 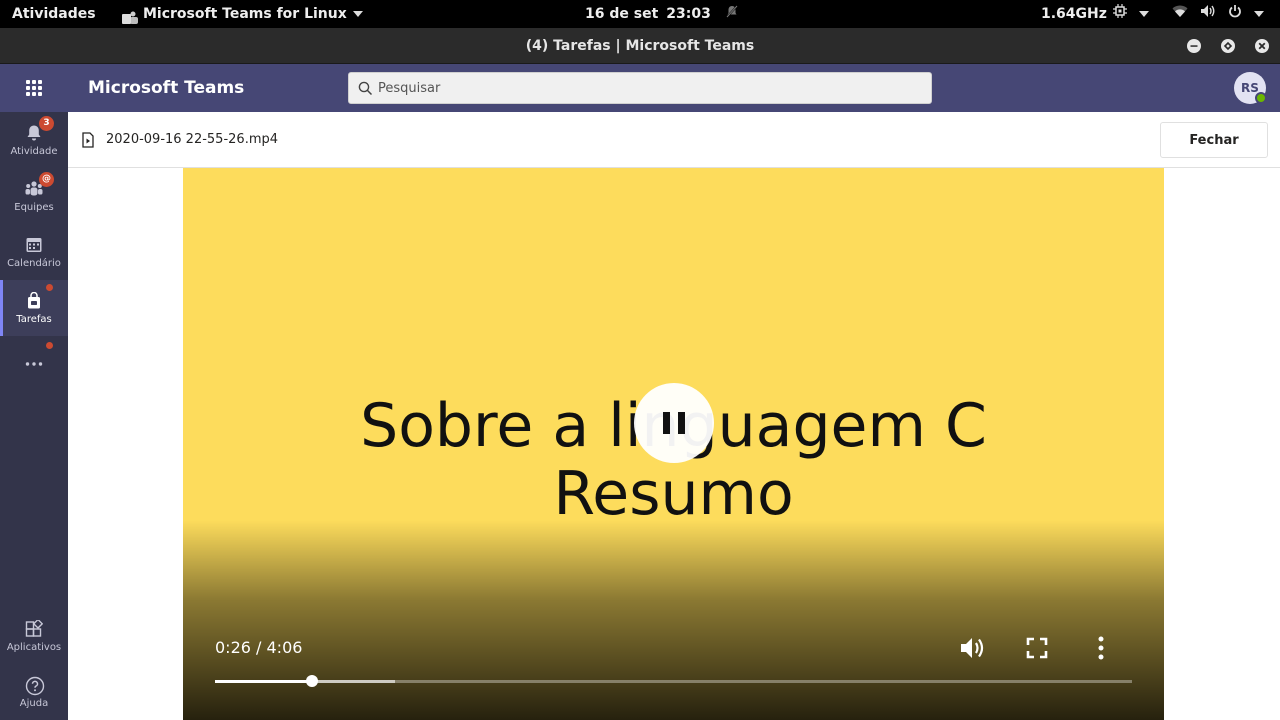 What do you see at coordinates (34, 207) in the screenshot?
I see `rail-item-label: Equipes` at bounding box center [34, 207].